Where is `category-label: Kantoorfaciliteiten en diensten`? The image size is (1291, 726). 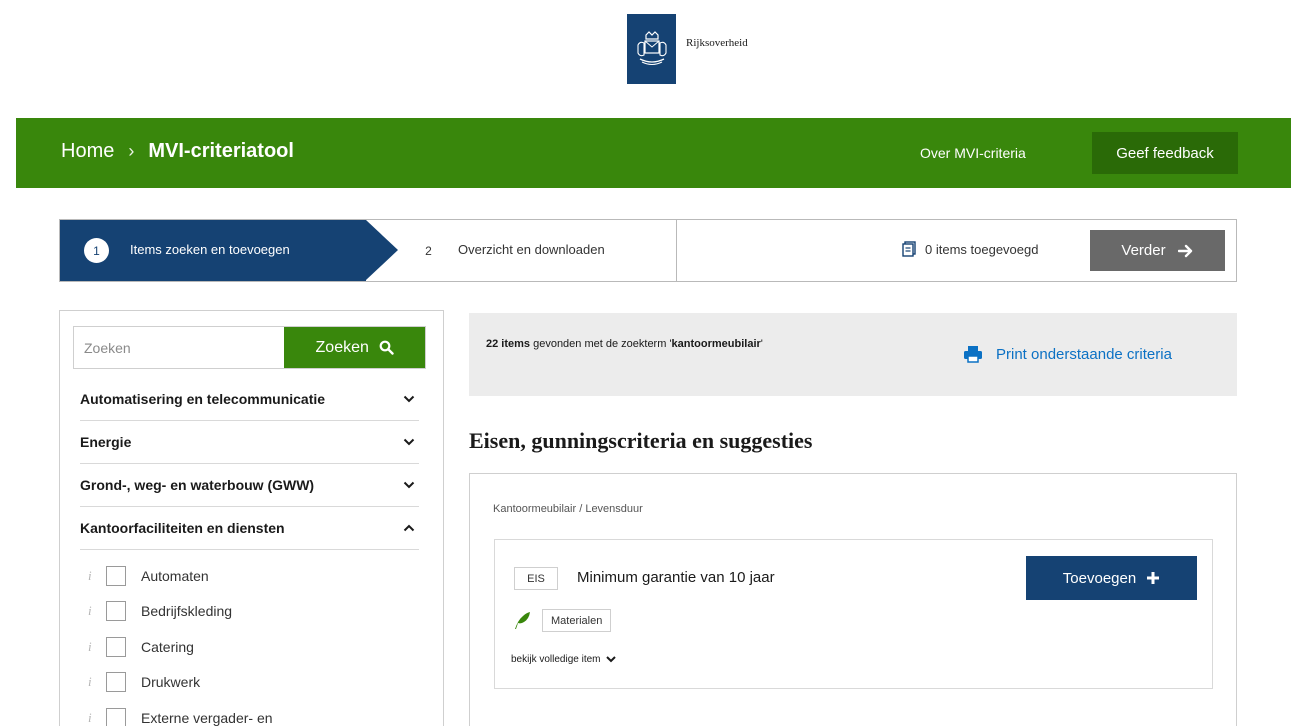 category-label: Kantoorfaciliteiten en diensten is located at coordinates (182, 528).